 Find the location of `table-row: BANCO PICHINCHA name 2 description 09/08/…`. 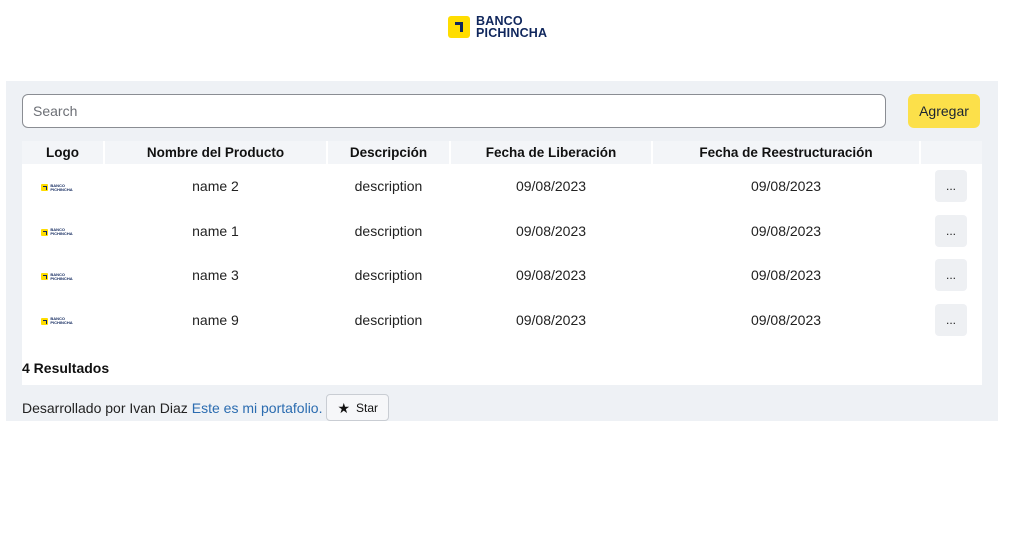

table-row: BANCO PICHINCHA name 2 description 09/08/… is located at coordinates (502, 186).